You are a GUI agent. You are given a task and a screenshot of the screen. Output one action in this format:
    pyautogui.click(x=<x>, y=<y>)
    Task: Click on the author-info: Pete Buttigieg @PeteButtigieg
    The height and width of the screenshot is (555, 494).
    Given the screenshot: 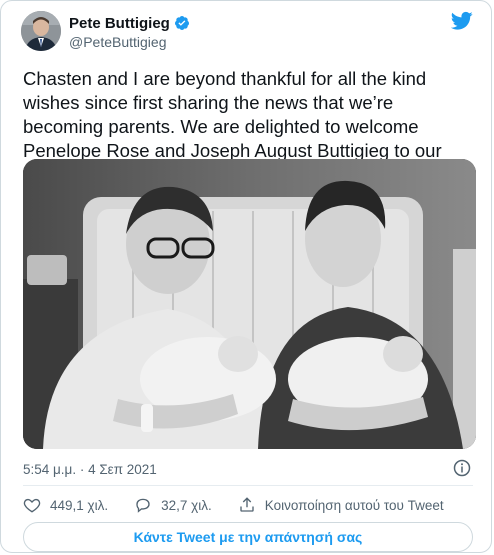 What is the action you would take?
    pyautogui.click(x=129, y=31)
    